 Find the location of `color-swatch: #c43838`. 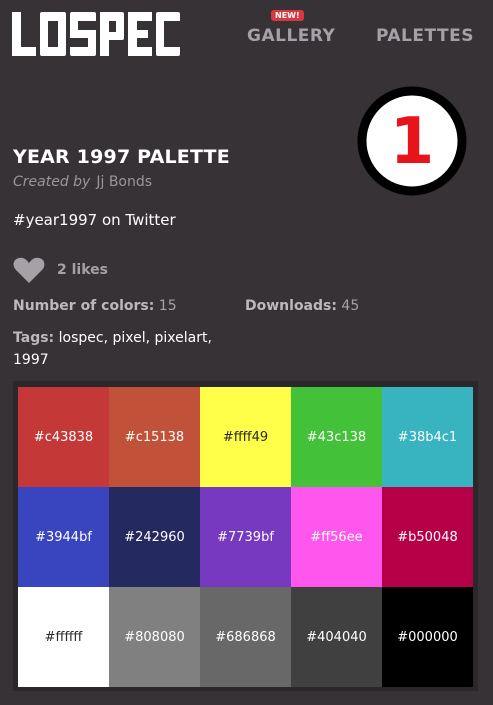

color-swatch: #c43838 is located at coordinates (63, 437).